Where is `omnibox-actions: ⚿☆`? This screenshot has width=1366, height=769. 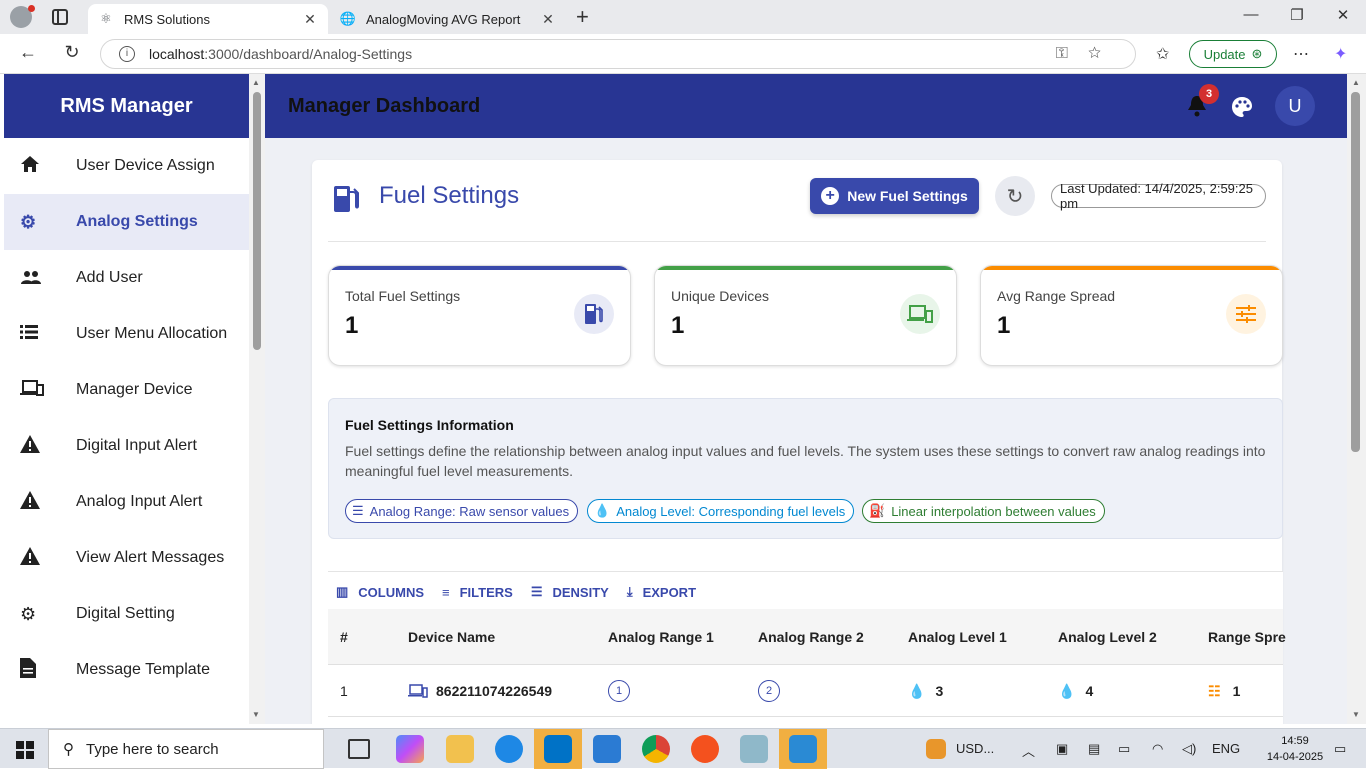
omnibox-actions: ⚿☆ is located at coordinates (1088, 54).